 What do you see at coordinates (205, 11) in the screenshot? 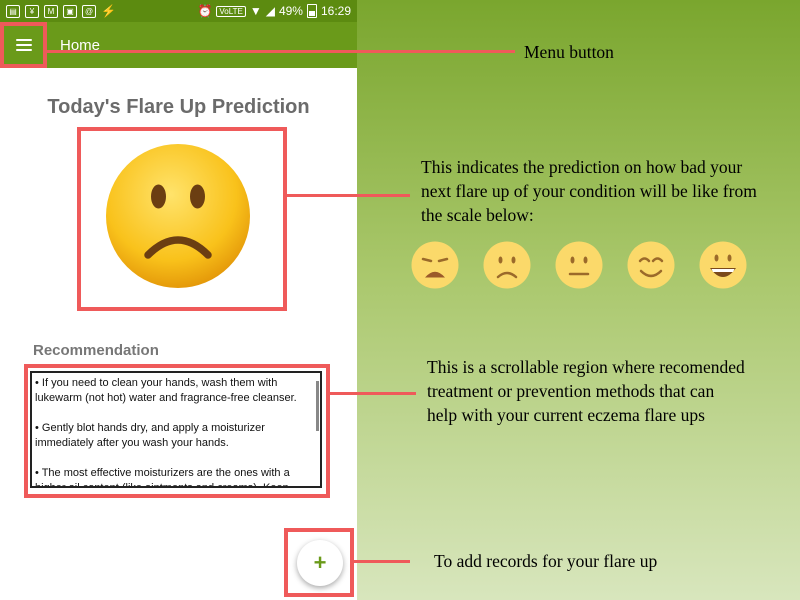
I see `alarm-icon: ⏰` at bounding box center [205, 11].